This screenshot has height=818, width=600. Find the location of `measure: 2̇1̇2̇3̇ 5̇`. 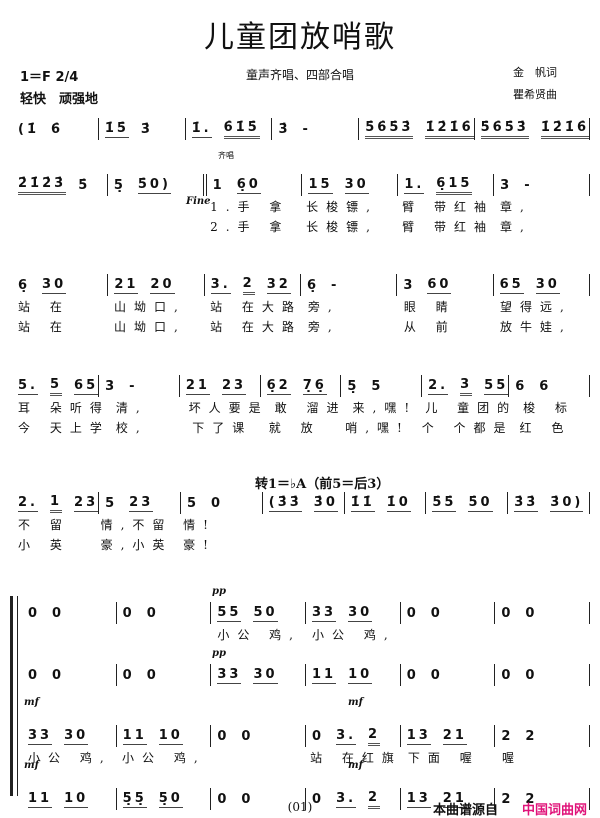

measure: 2̇1̇2̇3̇ 5̇ is located at coordinates (60, 185).